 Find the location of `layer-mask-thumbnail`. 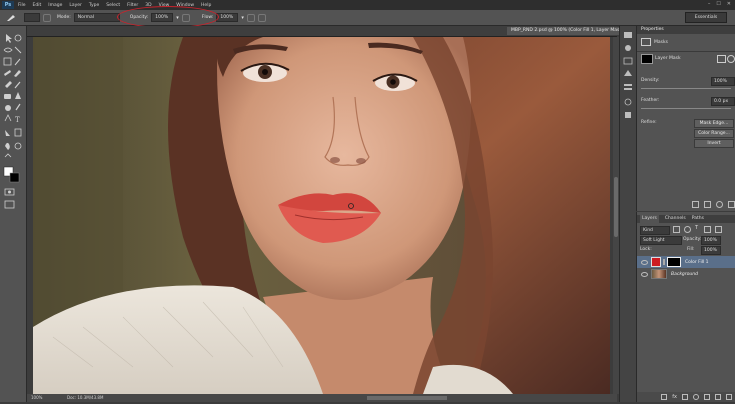

layer-mask-thumbnail is located at coordinates (674, 262).